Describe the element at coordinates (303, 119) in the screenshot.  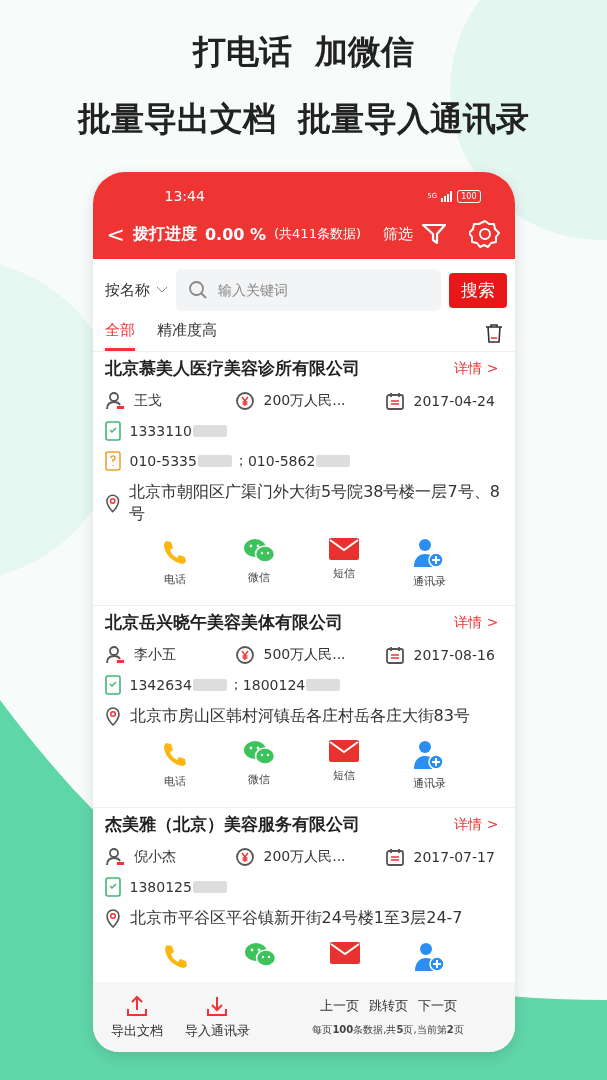
I see `headline: 批量导出文档 批量导入通讯录` at that location.